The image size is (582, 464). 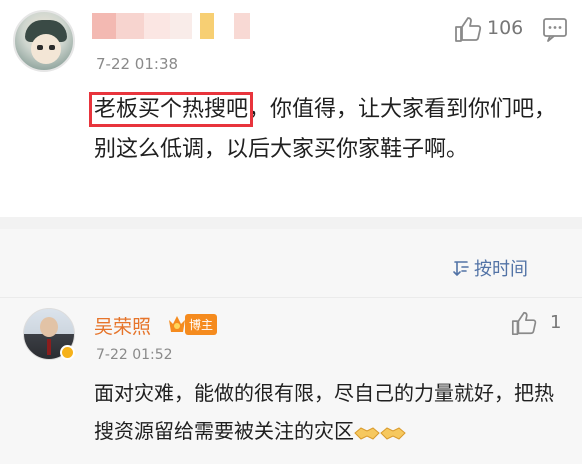 I want to click on blogger-badge: 博主, so click(x=192, y=324).